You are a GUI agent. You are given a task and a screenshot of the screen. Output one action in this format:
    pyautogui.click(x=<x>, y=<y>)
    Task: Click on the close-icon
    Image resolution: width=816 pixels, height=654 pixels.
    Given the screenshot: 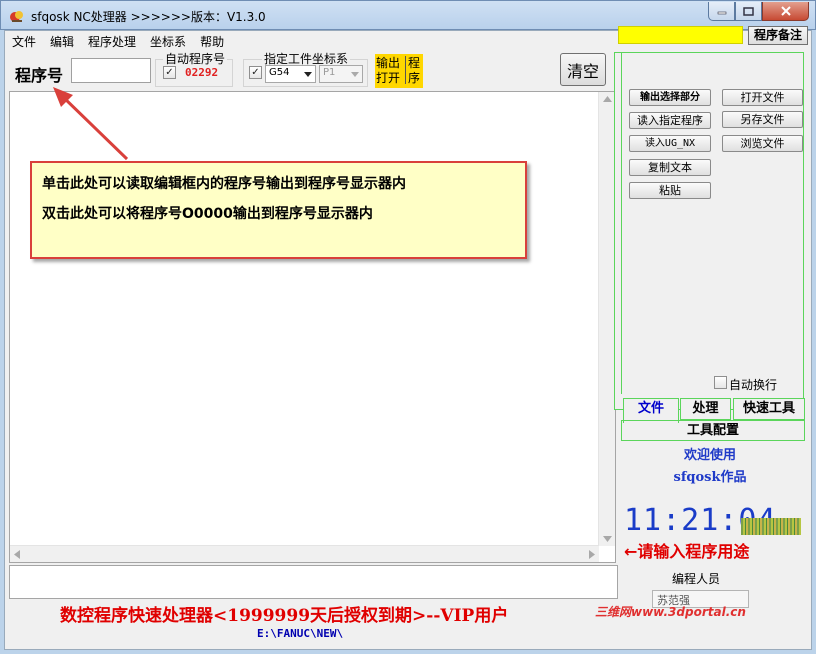 What is the action you would take?
    pyautogui.click(x=785, y=11)
    